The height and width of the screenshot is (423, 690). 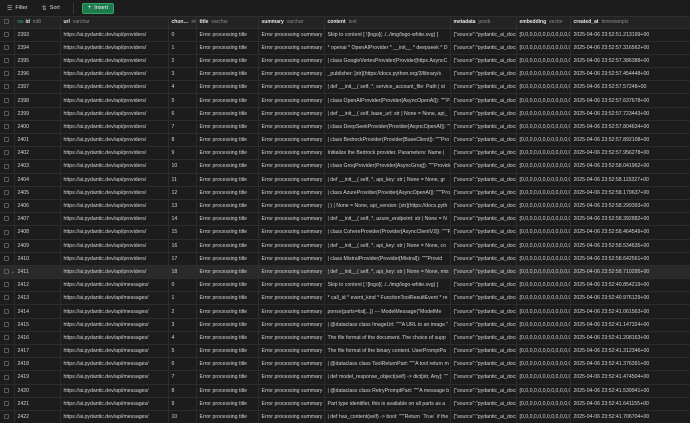 What do you see at coordinates (630, 166) in the screenshot?
I see `created-at-cell: 2025-04-06 23:52:58.041962+00` at bounding box center [630, 166].